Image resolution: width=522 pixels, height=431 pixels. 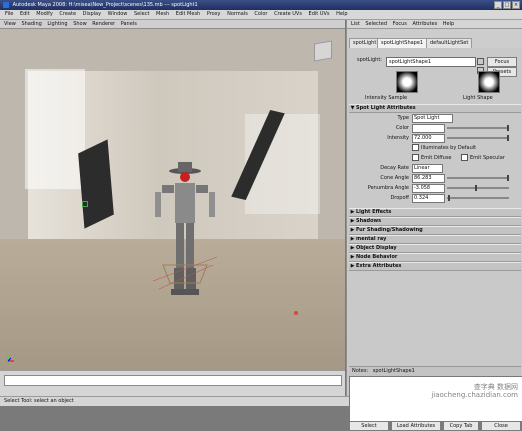 I want to click on viewport-menu-renderer: Renderer, so click(x=103, y=24).